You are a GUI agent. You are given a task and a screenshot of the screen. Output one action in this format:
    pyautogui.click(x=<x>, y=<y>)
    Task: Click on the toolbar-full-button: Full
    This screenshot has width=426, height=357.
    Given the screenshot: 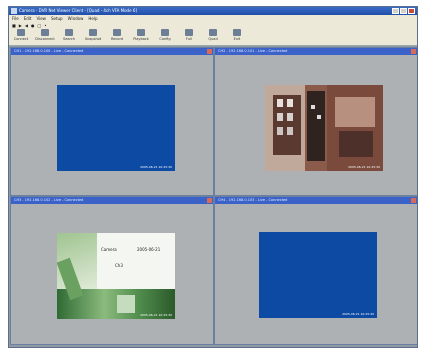 What is the action you would take?
    pyautogui.click(x=189, y=34)
    